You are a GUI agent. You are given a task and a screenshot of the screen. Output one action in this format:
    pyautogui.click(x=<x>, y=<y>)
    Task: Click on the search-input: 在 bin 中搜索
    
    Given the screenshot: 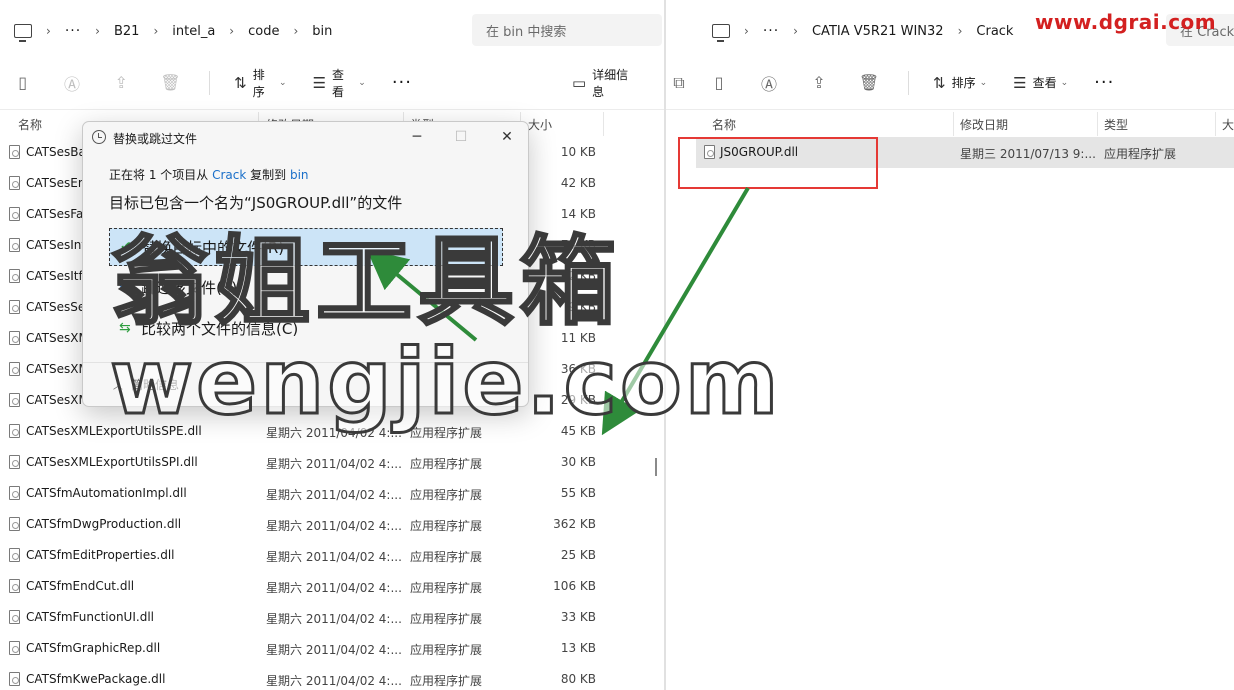 What is the action you would take?
    pyautogui.click(x=567, y=30)
    